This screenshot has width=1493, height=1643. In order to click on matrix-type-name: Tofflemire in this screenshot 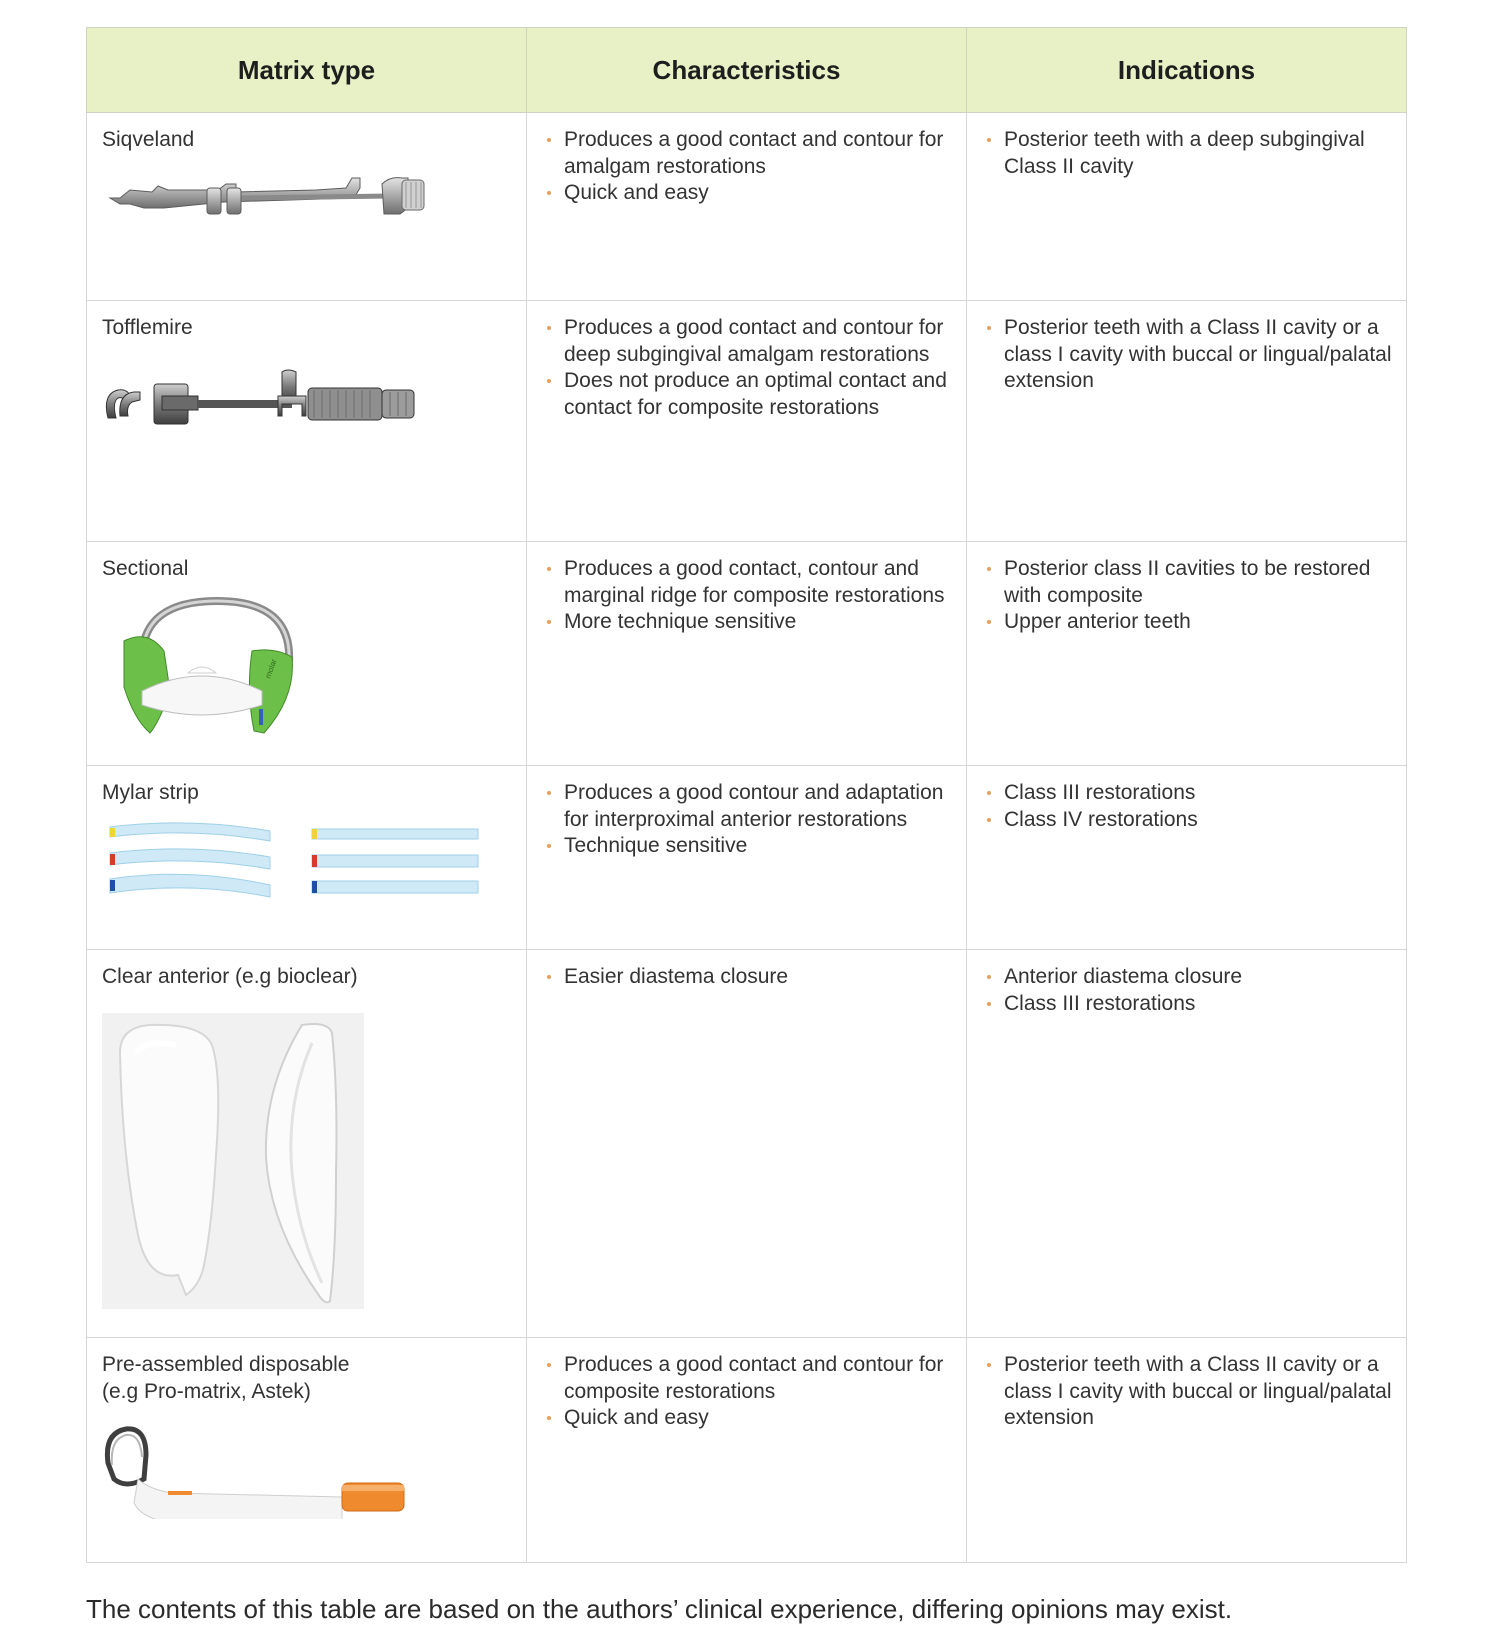, I will do `click(147, 327)`.